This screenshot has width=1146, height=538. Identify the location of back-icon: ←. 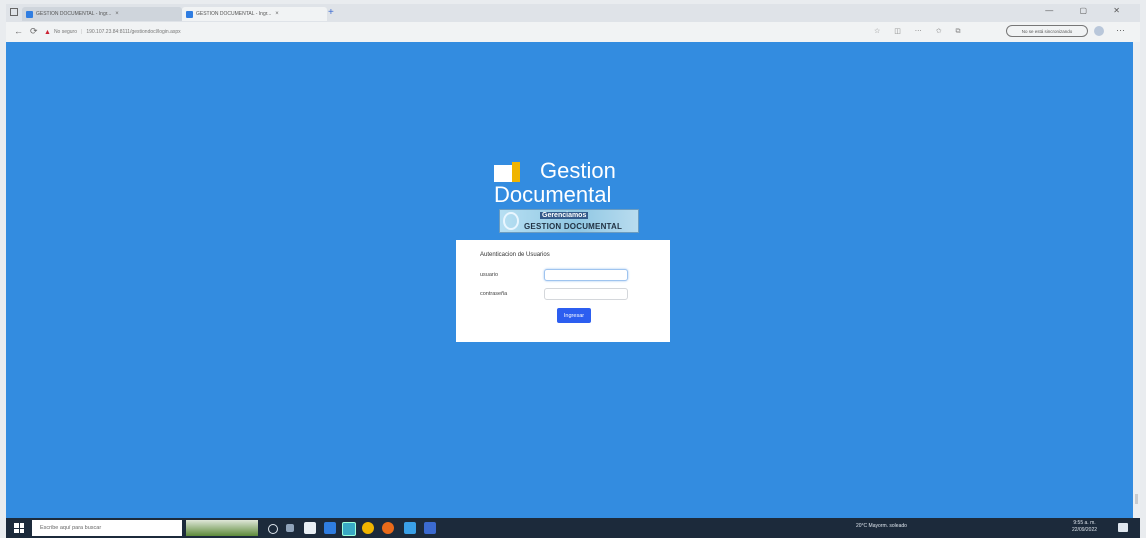
(18, 31).